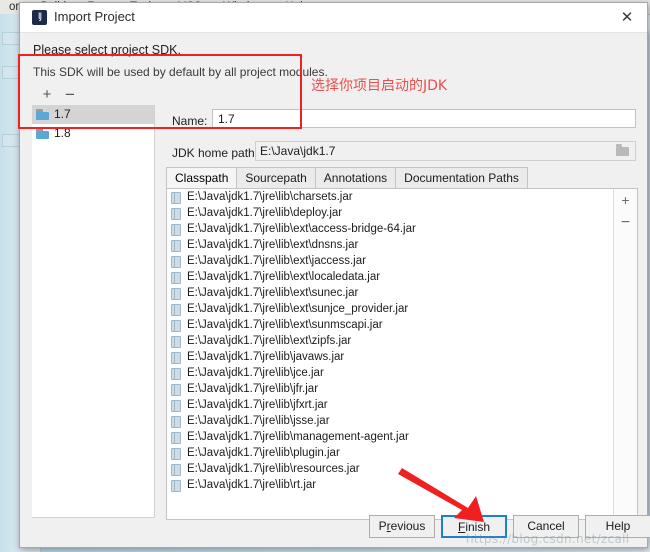 This screenshot has width=650, height=552. What do you see at coordinates (94, 16) in the screenshot?
I see `dialog-title: Import Project` at bounding box center [94, 16].